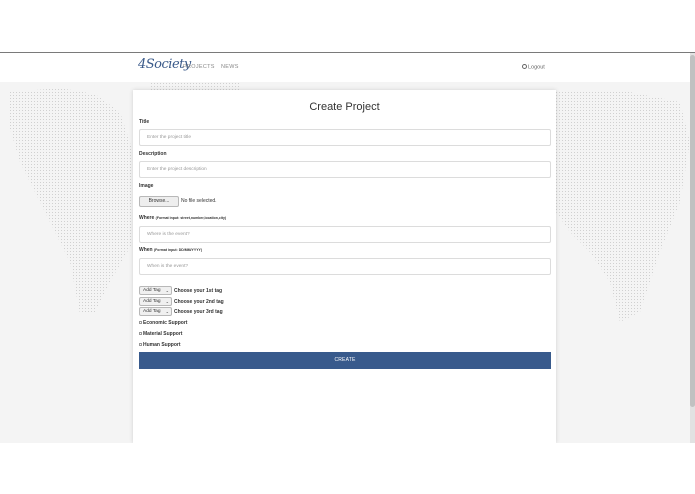  I want to click on logout-label: Logout, so click(536, 67).